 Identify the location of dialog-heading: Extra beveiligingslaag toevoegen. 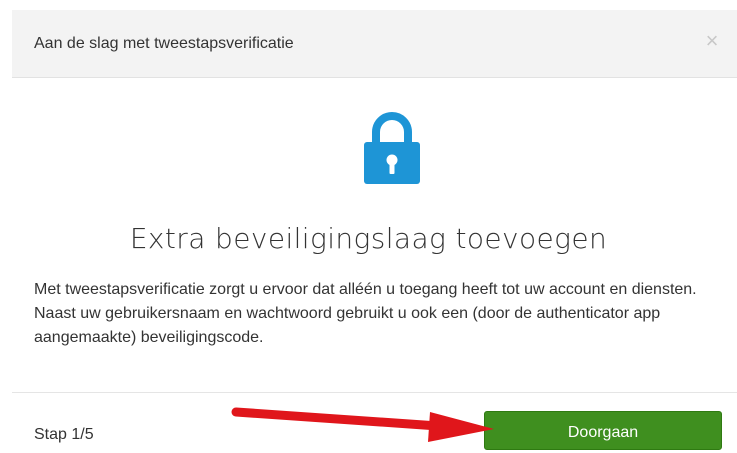
(368, 238).